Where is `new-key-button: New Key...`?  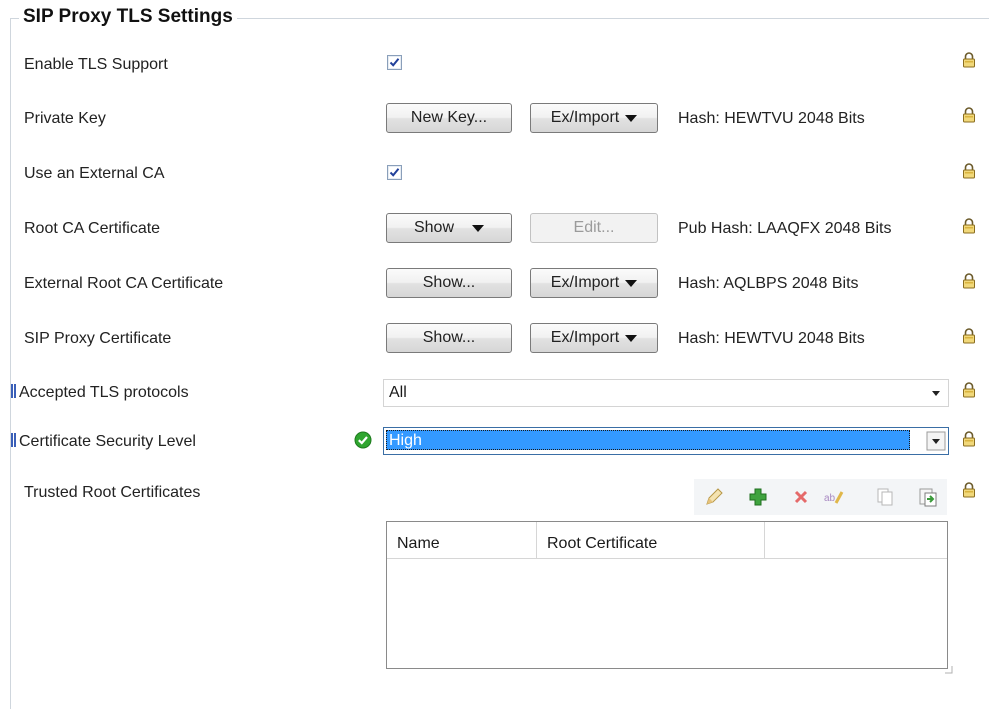 new-key-button: New Key... is located at coordinates (449, 118).